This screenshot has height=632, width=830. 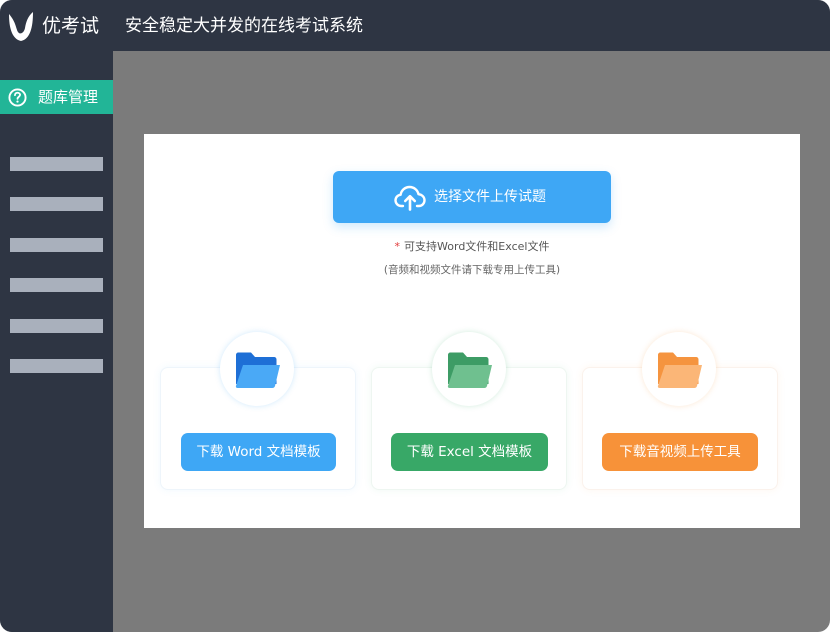 What do you see at coordinates (56, 341) in the screenshot?
I see `sidebar: 题库管理` at bounding box center [56, 341].